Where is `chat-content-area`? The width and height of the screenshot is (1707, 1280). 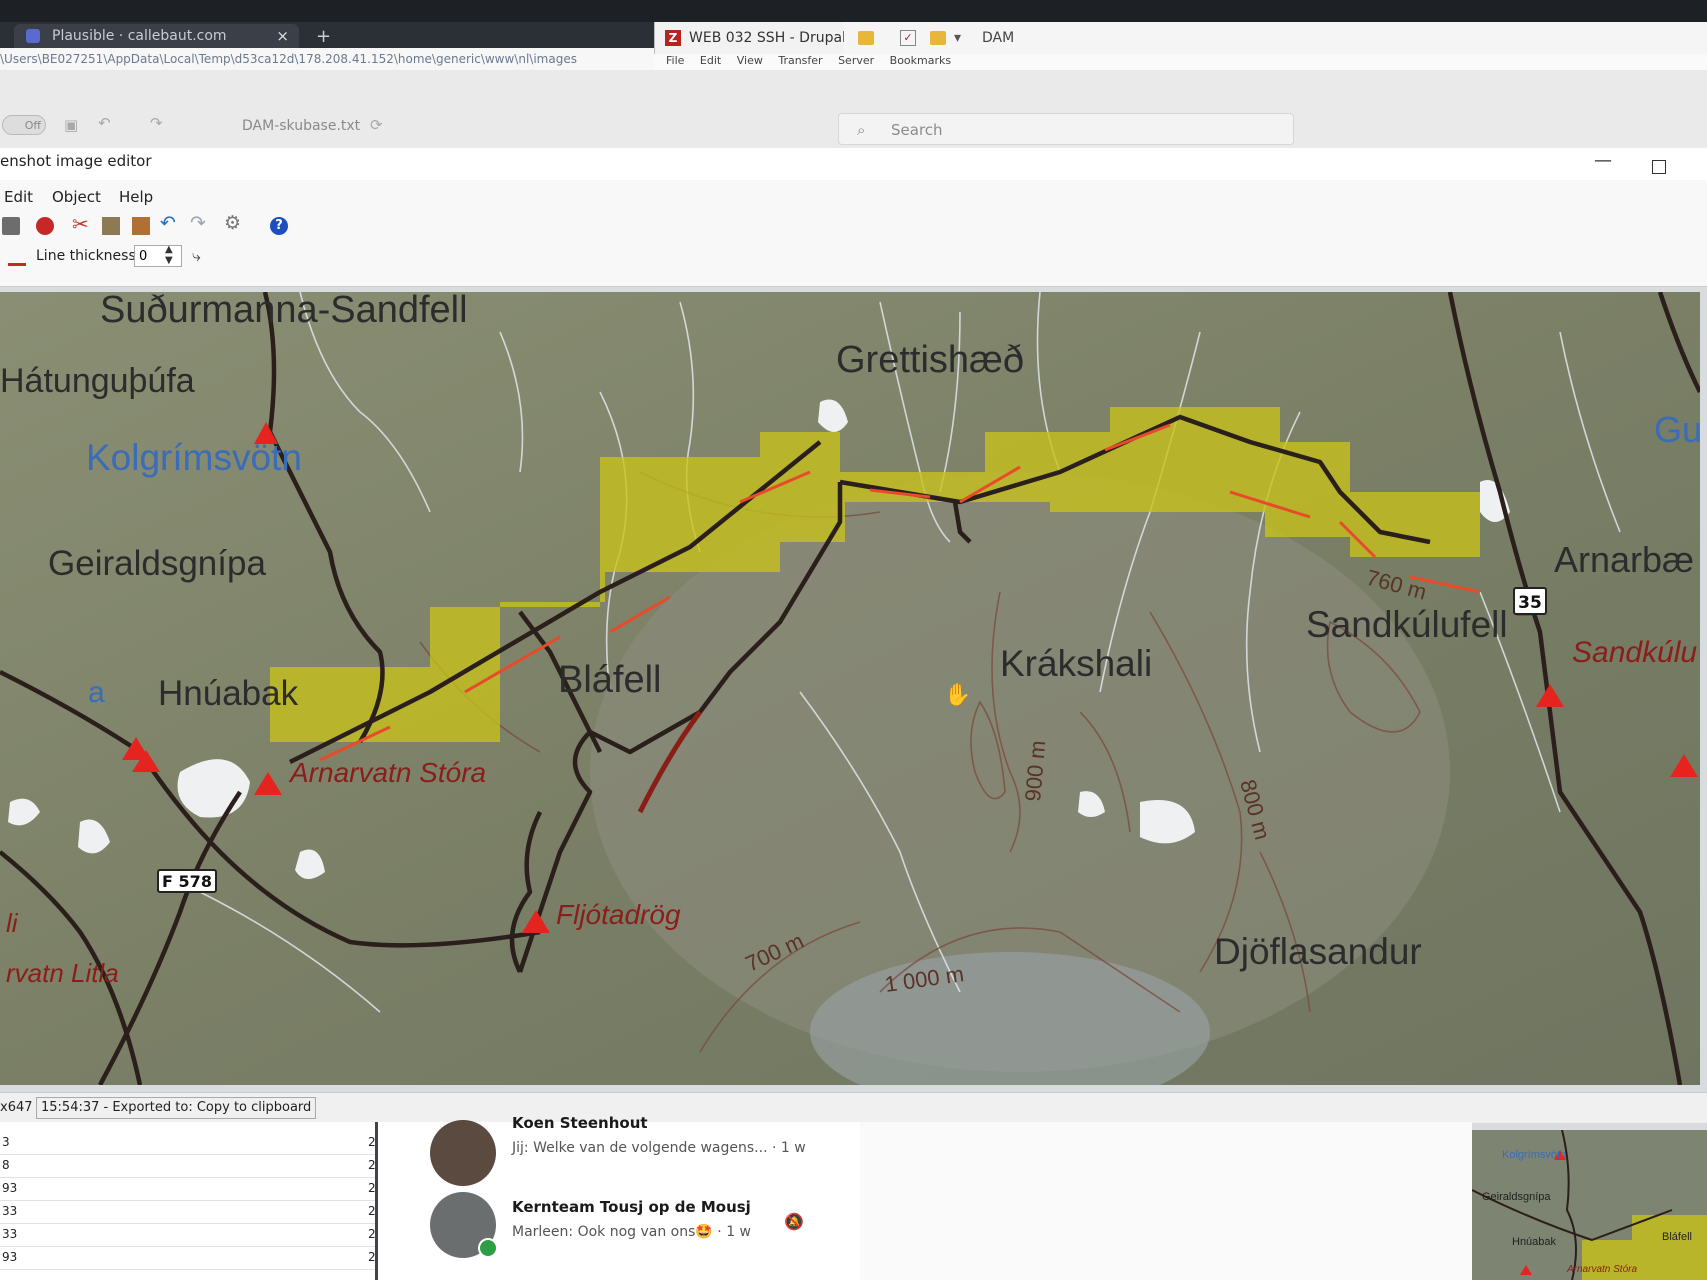
chat-content-area is located at coordinates (1166, 1201).